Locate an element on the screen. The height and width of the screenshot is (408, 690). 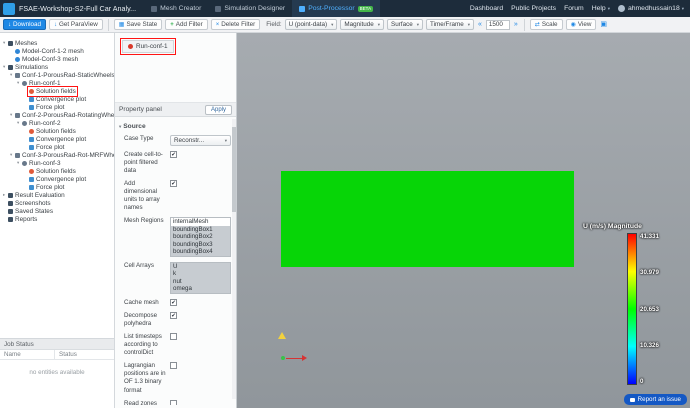
solution-fields-icon is located at coordinates (31, 91).